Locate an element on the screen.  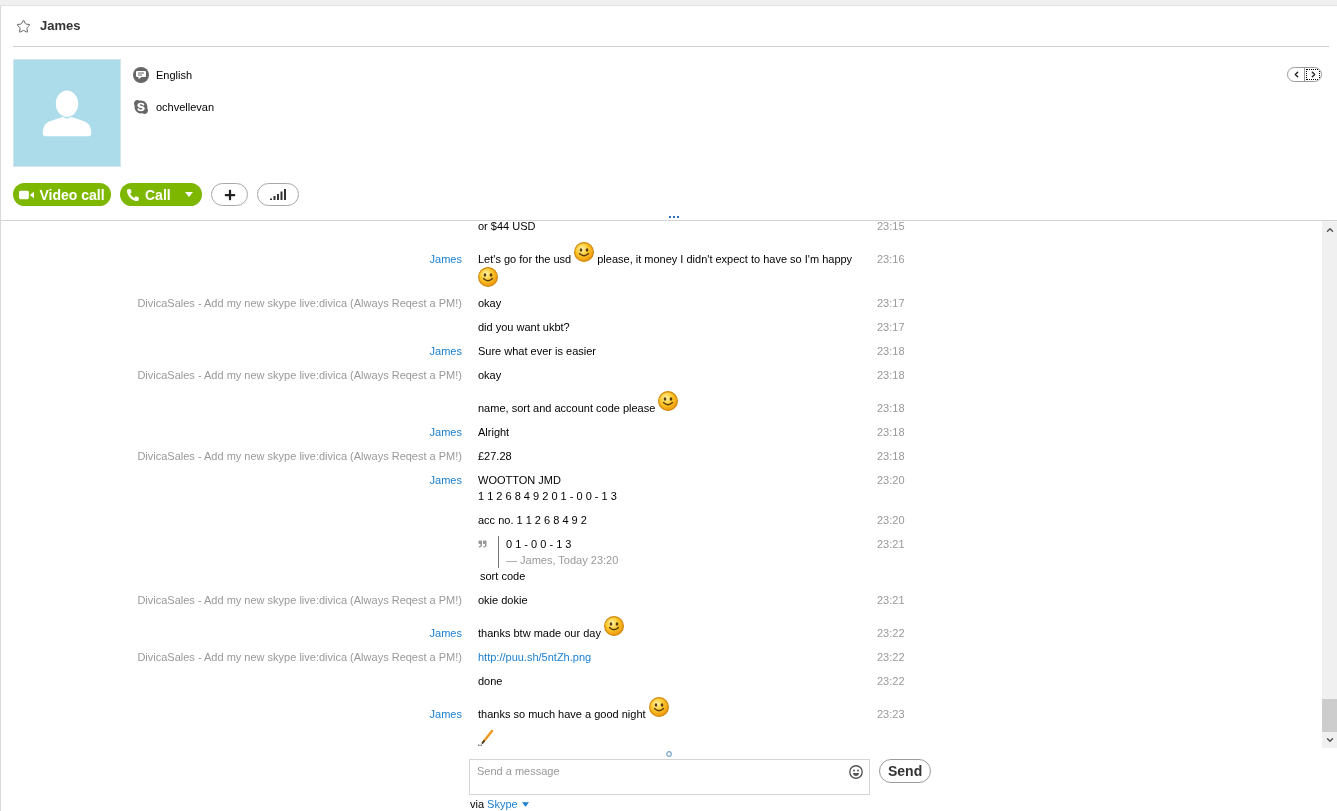
quote-text: 0 1 - 0 0 - 1 3 is located at coordinates (539, 544).